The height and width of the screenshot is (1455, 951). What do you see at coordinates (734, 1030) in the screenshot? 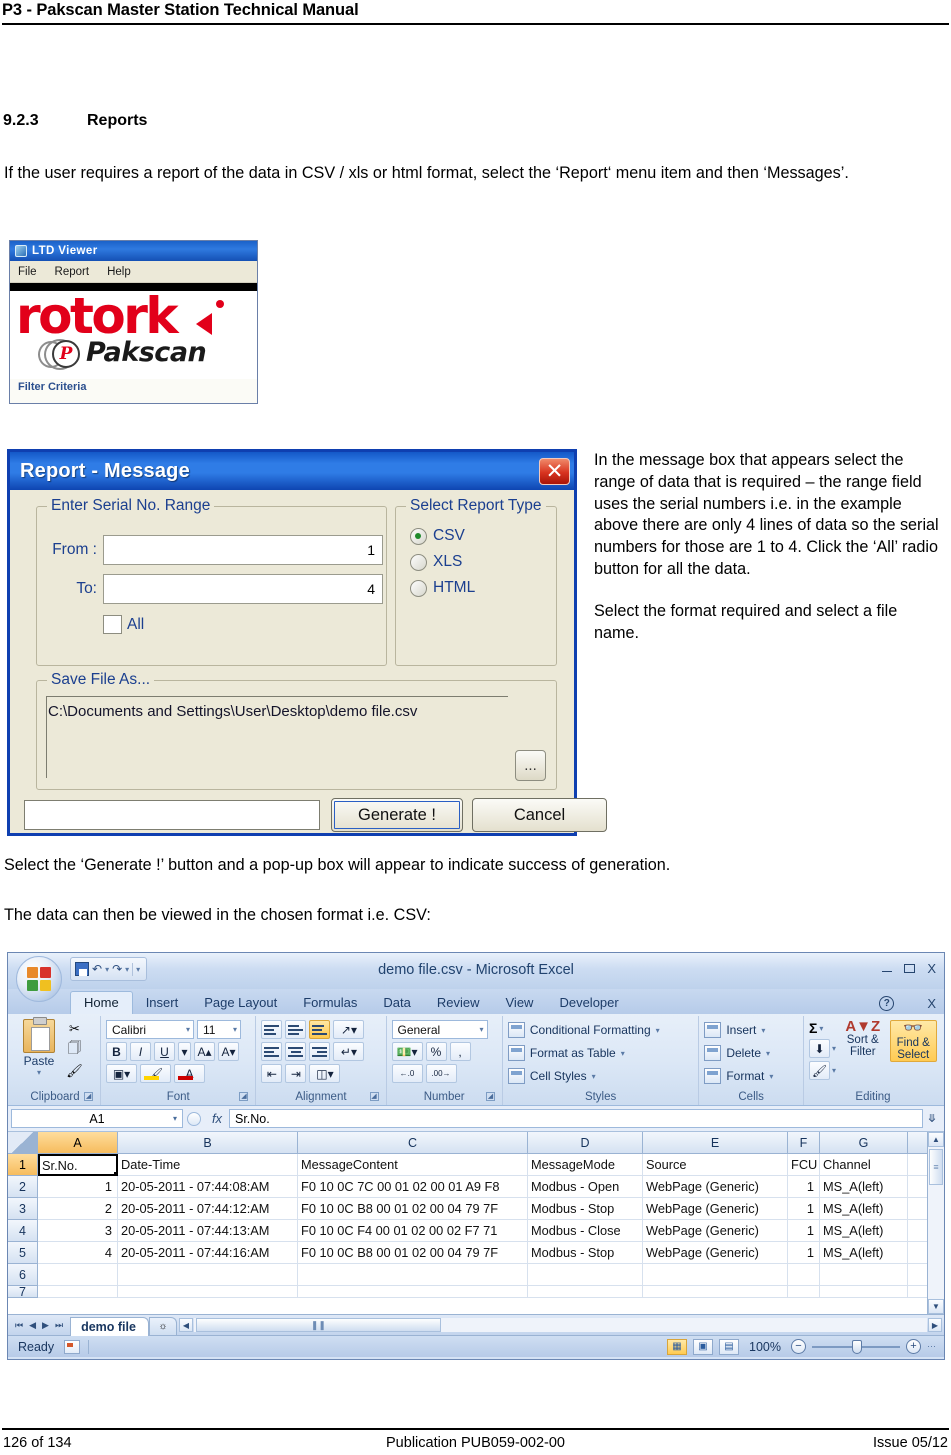
I see `insert-cells-button: Insert ▾` at bounding box center [734, 1030].